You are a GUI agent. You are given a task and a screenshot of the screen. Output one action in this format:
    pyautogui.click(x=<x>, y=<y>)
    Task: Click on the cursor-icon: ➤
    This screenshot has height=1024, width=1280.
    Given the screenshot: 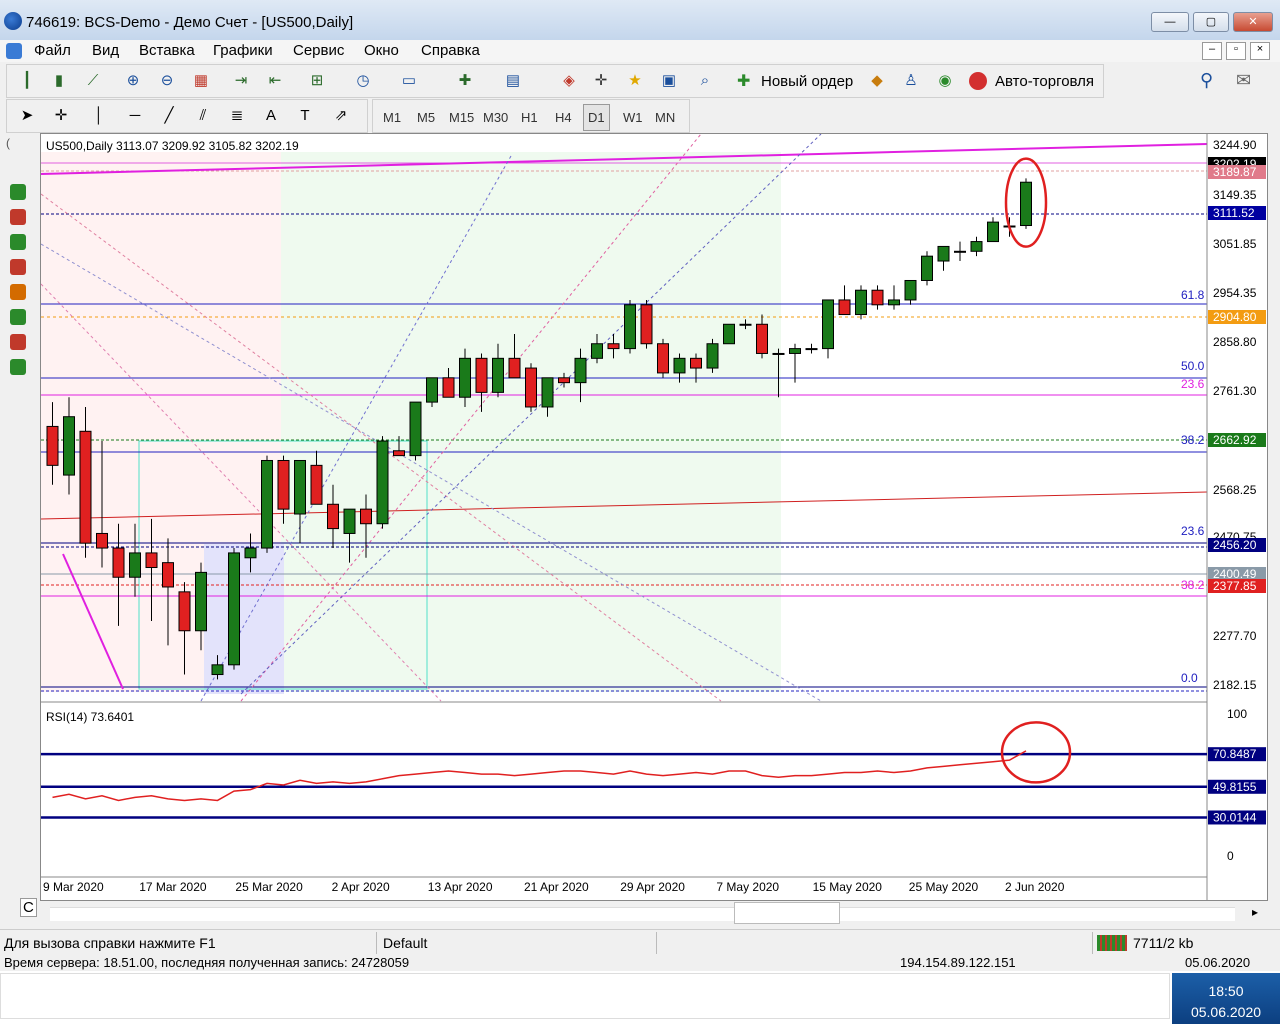 What is the action you would take?
    pyautogui.click(x=27, y=116)
    